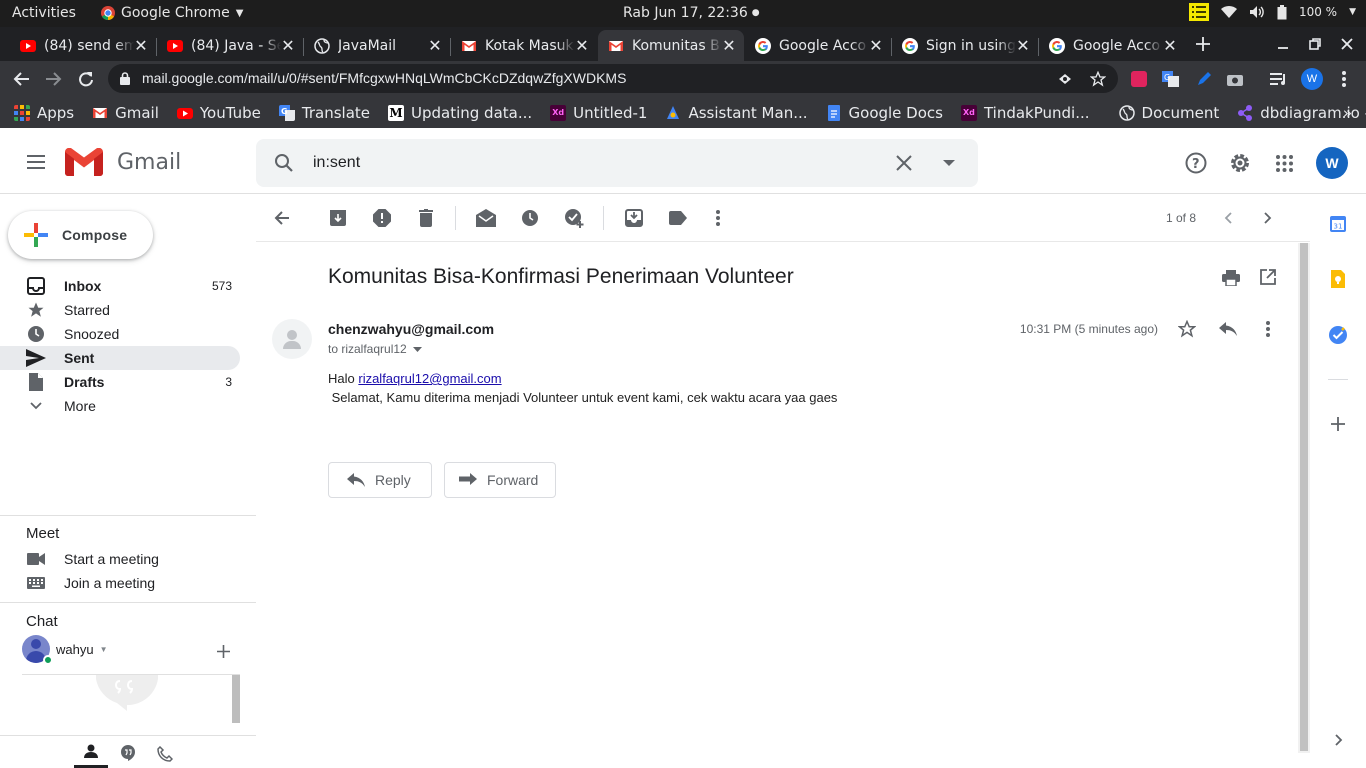 The height and width of the screenshot is (768, 1366). What do you see at coordinates (1203, 44) in the screenshot?
I see `new-tab-icon` at bounding box center [1203, 44].